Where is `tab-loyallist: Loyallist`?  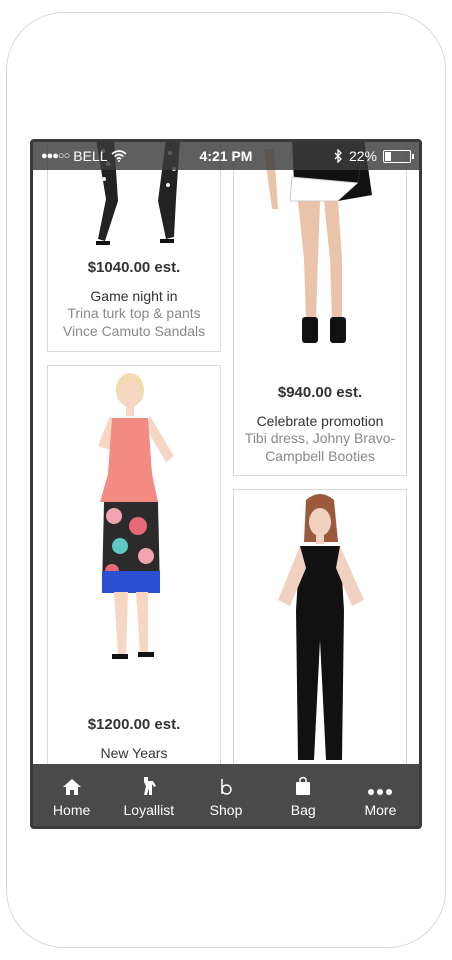 tab-loyallist: Loyallist is located at coordinates (148, 795).